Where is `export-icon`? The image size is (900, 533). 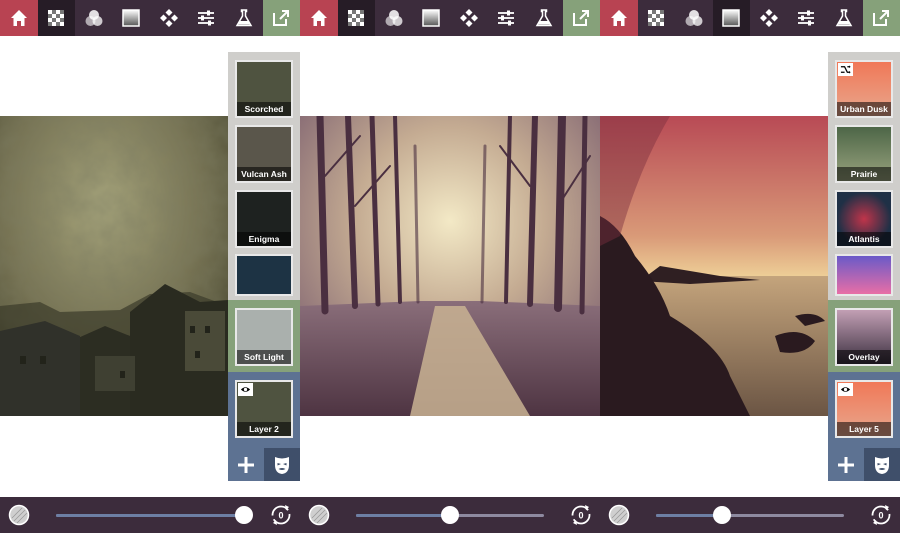 export-icon is located at coordinates (581, 18).